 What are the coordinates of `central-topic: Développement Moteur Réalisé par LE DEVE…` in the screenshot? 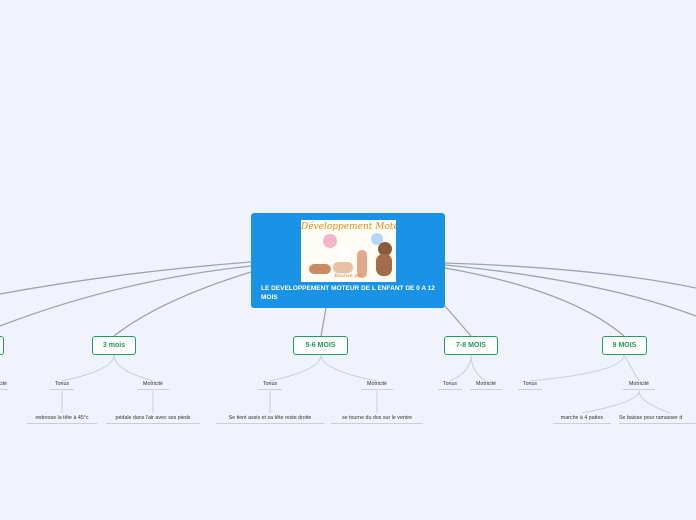 It's located at (348, 260).